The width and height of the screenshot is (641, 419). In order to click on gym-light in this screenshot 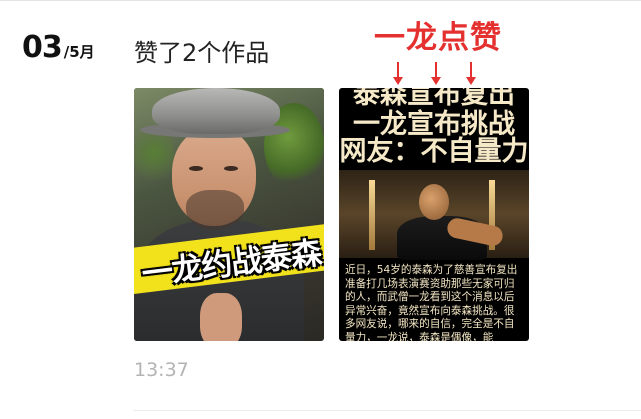, I will do `click(372, 215)`.